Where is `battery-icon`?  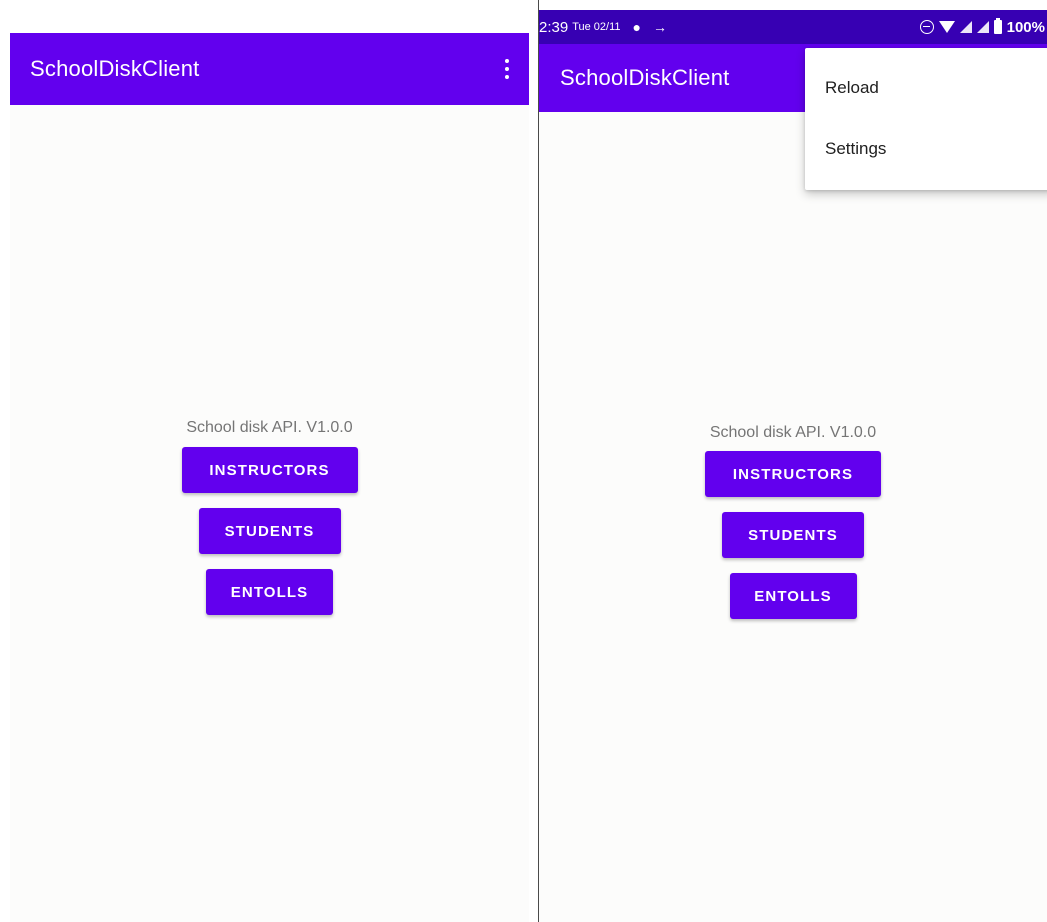
battery-icon is located at coordinates (997, 26).